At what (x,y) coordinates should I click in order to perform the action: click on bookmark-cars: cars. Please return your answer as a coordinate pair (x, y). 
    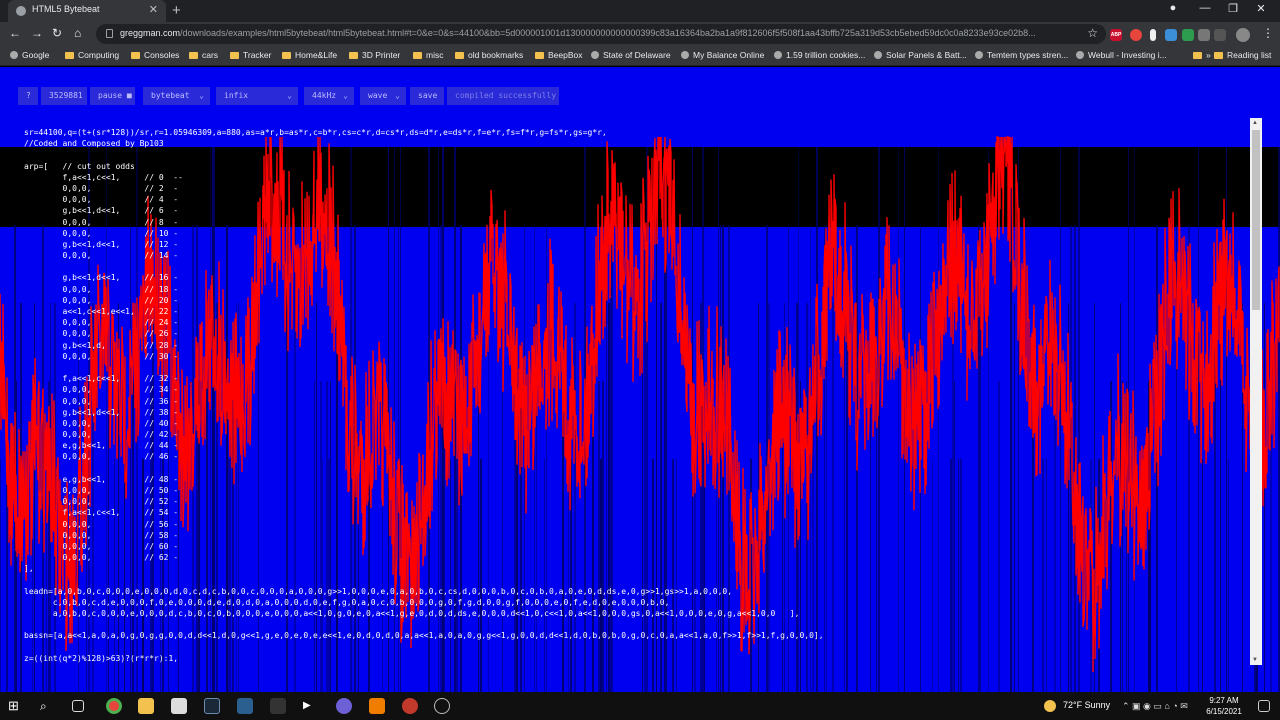
    Looking at the image, I should click on (203, 55).